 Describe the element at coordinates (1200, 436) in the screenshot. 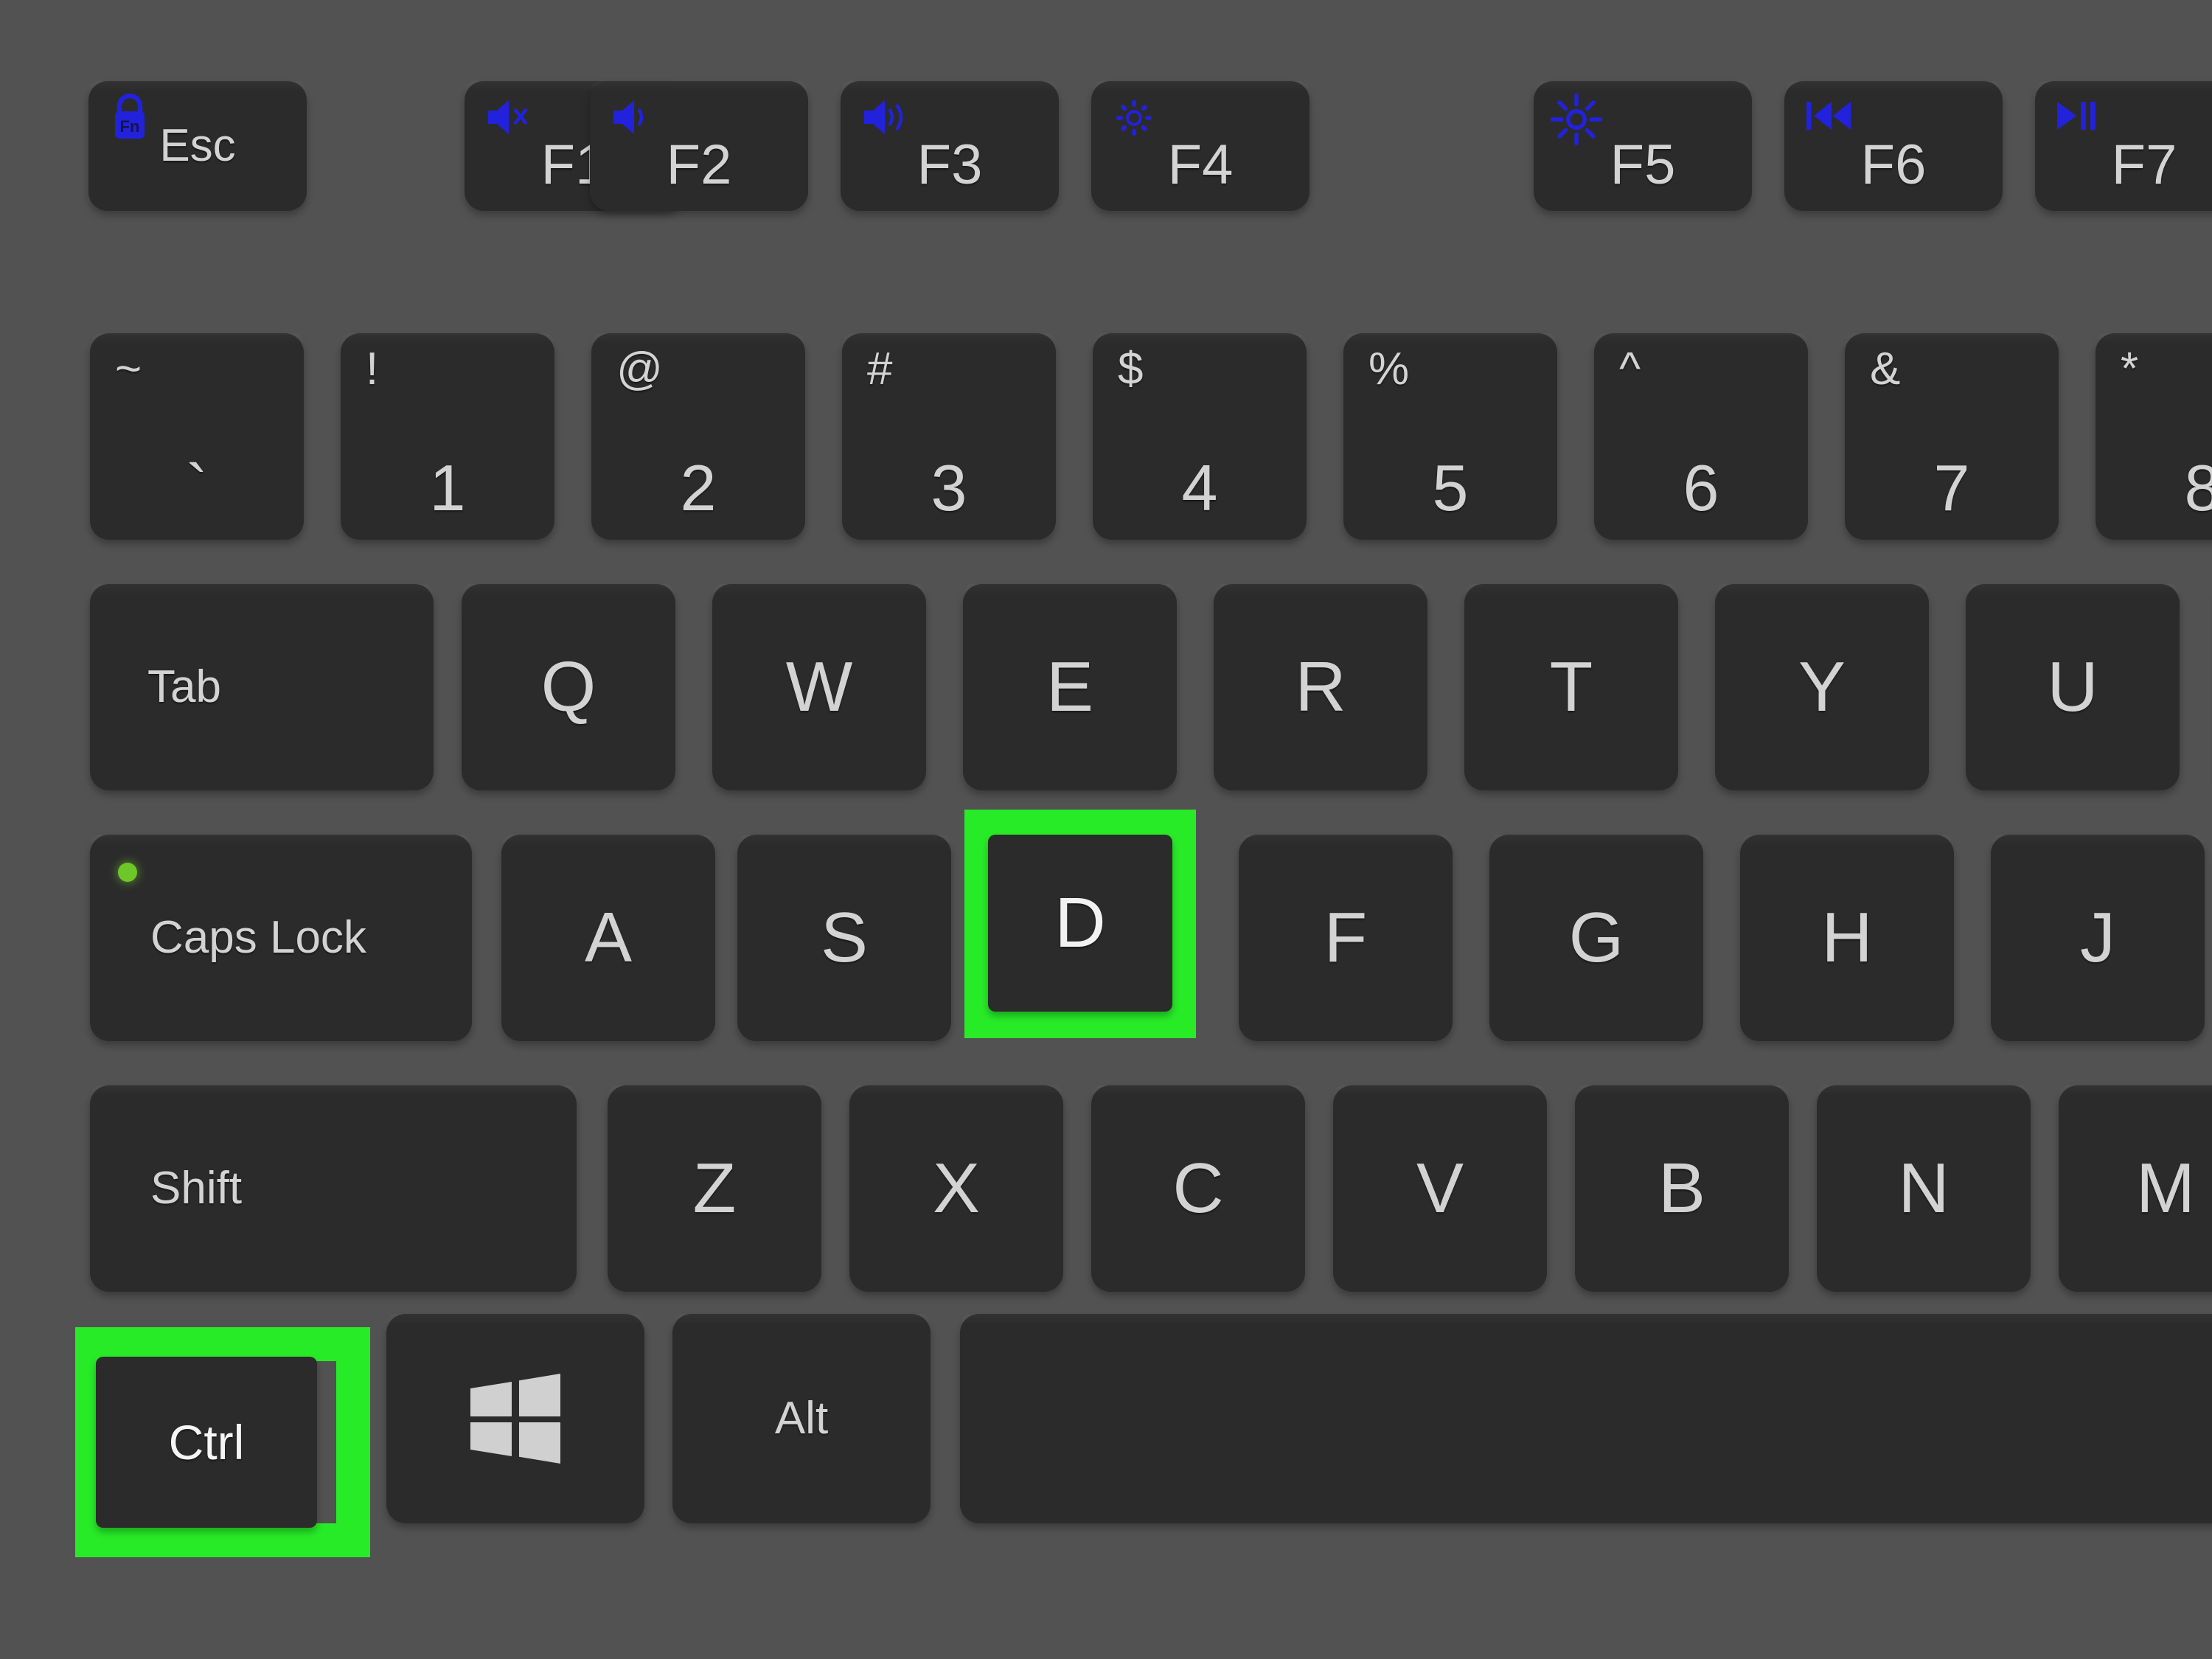

I see `key-4: $ 4` at that location.